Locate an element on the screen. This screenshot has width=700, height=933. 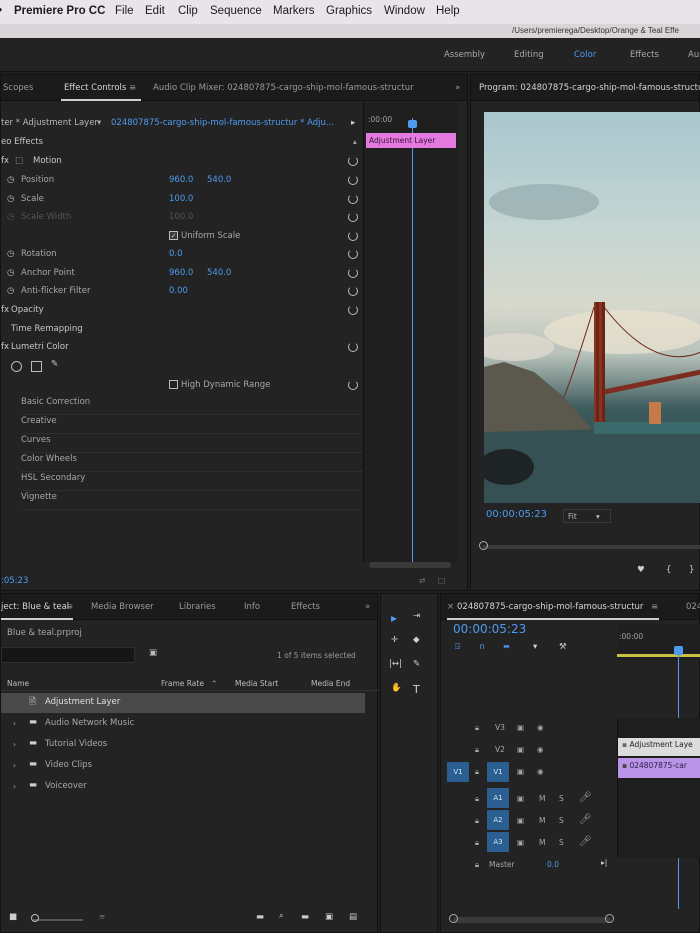
scroll-right-handle is located at coordinates (609, 918).